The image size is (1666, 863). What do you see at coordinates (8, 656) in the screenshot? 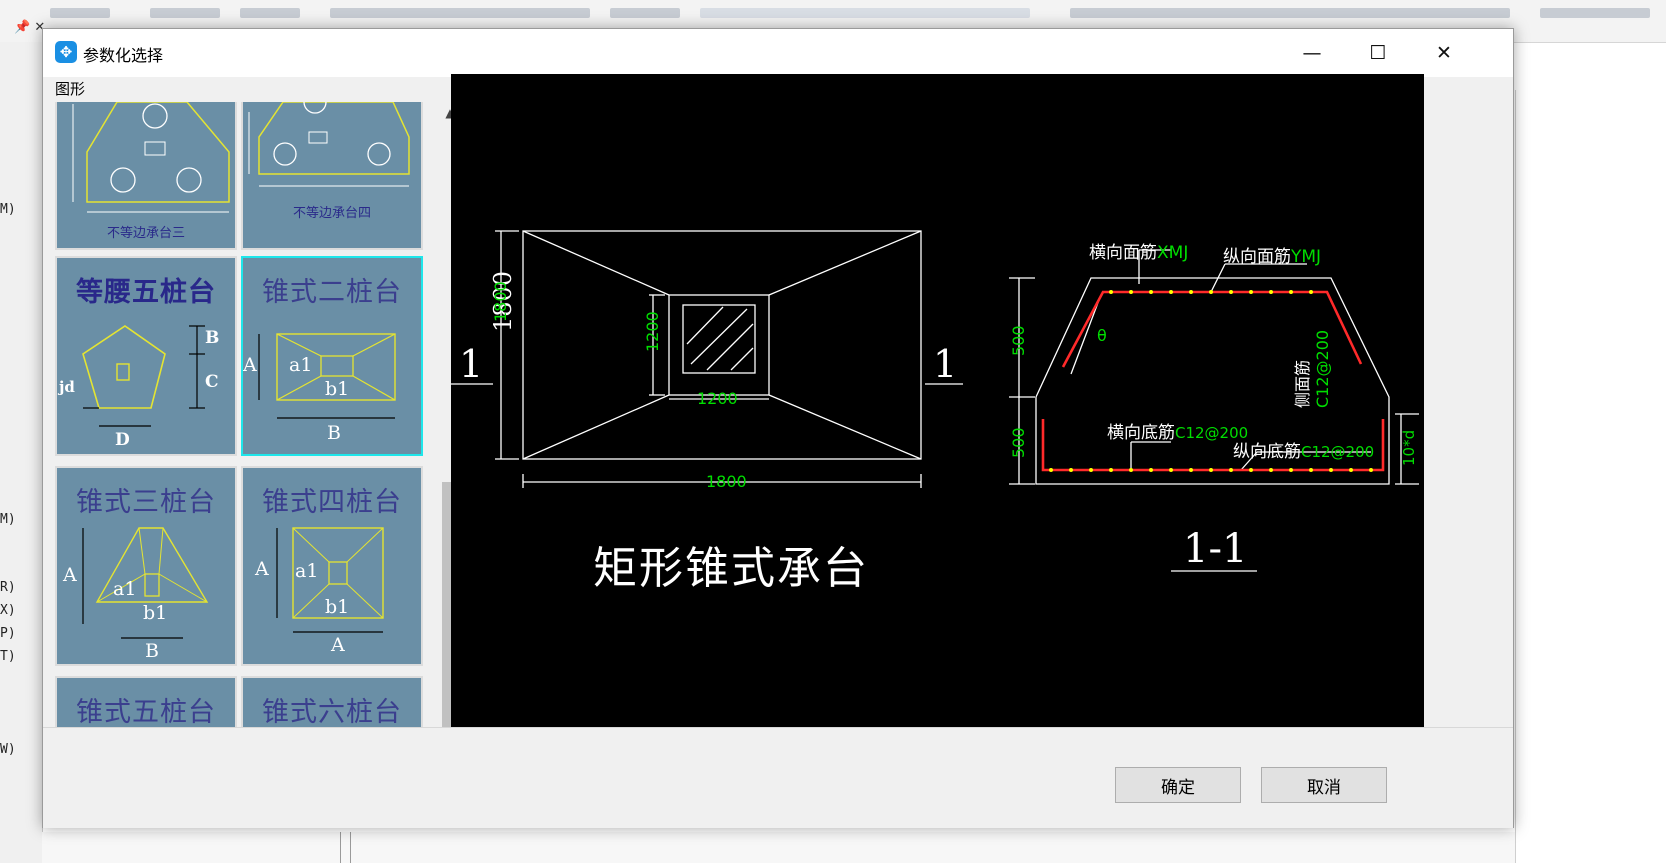
I see `left-key-label: T)` at bounding box center [8, 656].